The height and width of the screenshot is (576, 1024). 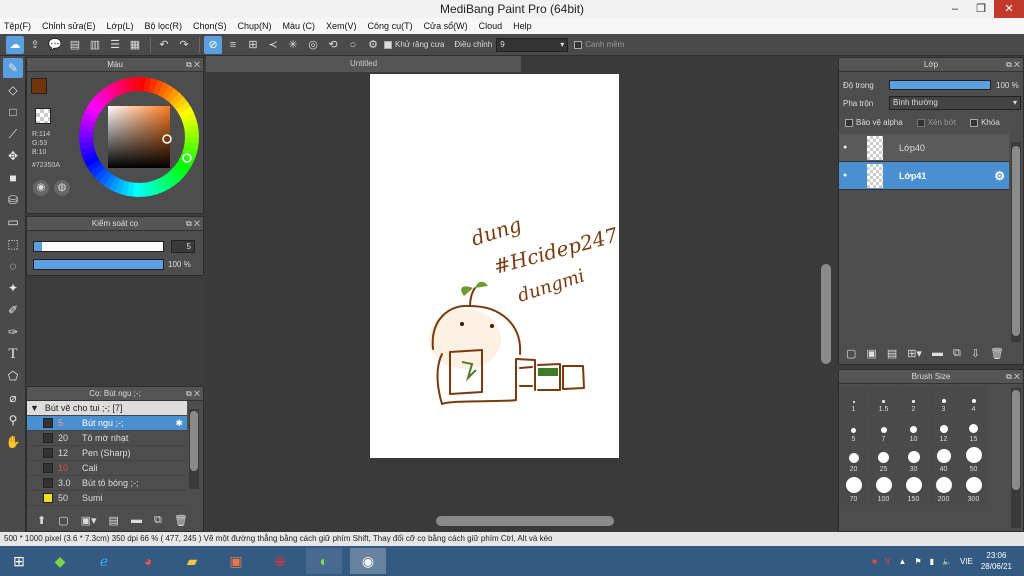 What do you see at coordinates (41, 188) in the screenshot?
I see `palette-icon: ◉` at bounding box center [41, 188].